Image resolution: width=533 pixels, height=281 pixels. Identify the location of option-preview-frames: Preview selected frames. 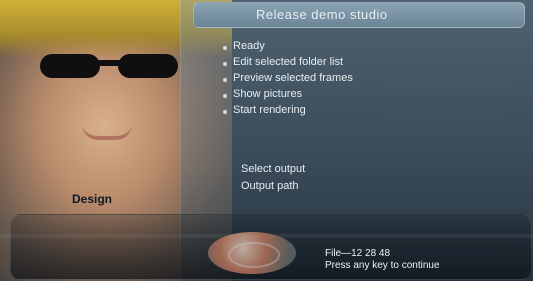
(353, 79).